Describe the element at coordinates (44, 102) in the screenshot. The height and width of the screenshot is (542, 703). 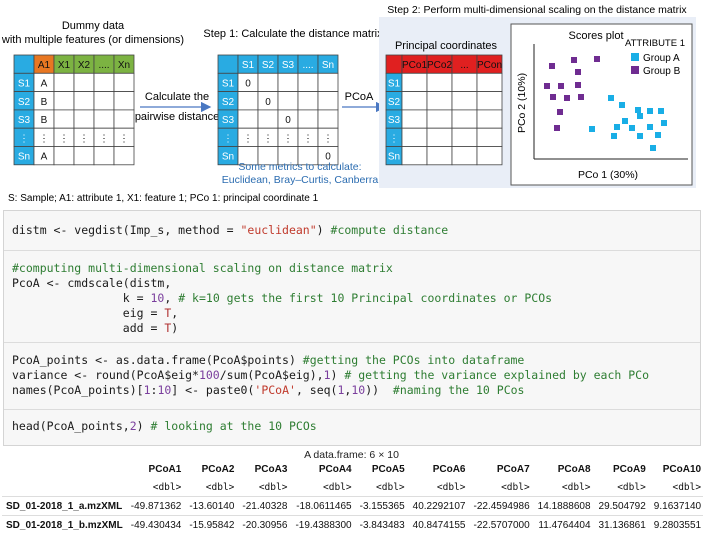
I see `dummy-attr-text: B` at that location.